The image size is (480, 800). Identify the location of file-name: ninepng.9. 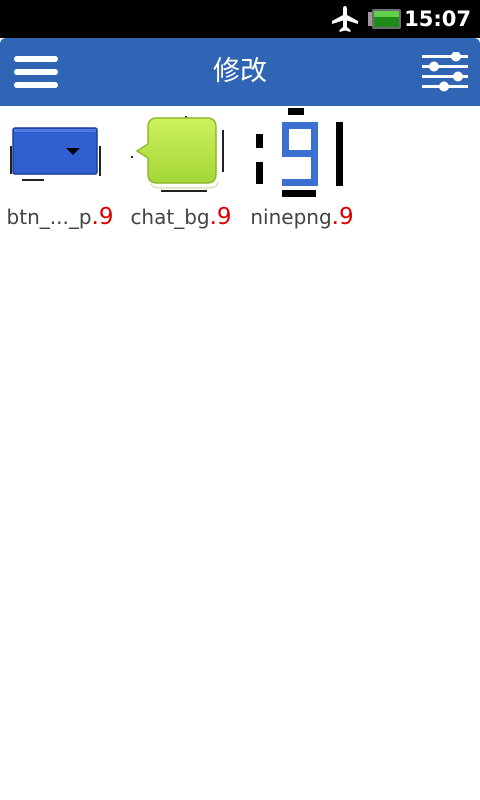
(302, 217).